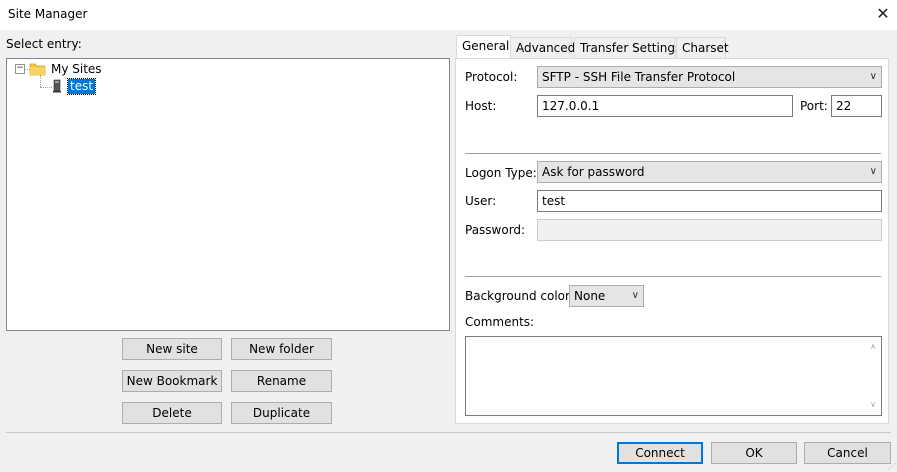  What do you see at coordinates (639, 77) in the screenshot?
I see `protocol-value: SFTP - SSH File Transfer Protocol` at bounding box center [639, 77].